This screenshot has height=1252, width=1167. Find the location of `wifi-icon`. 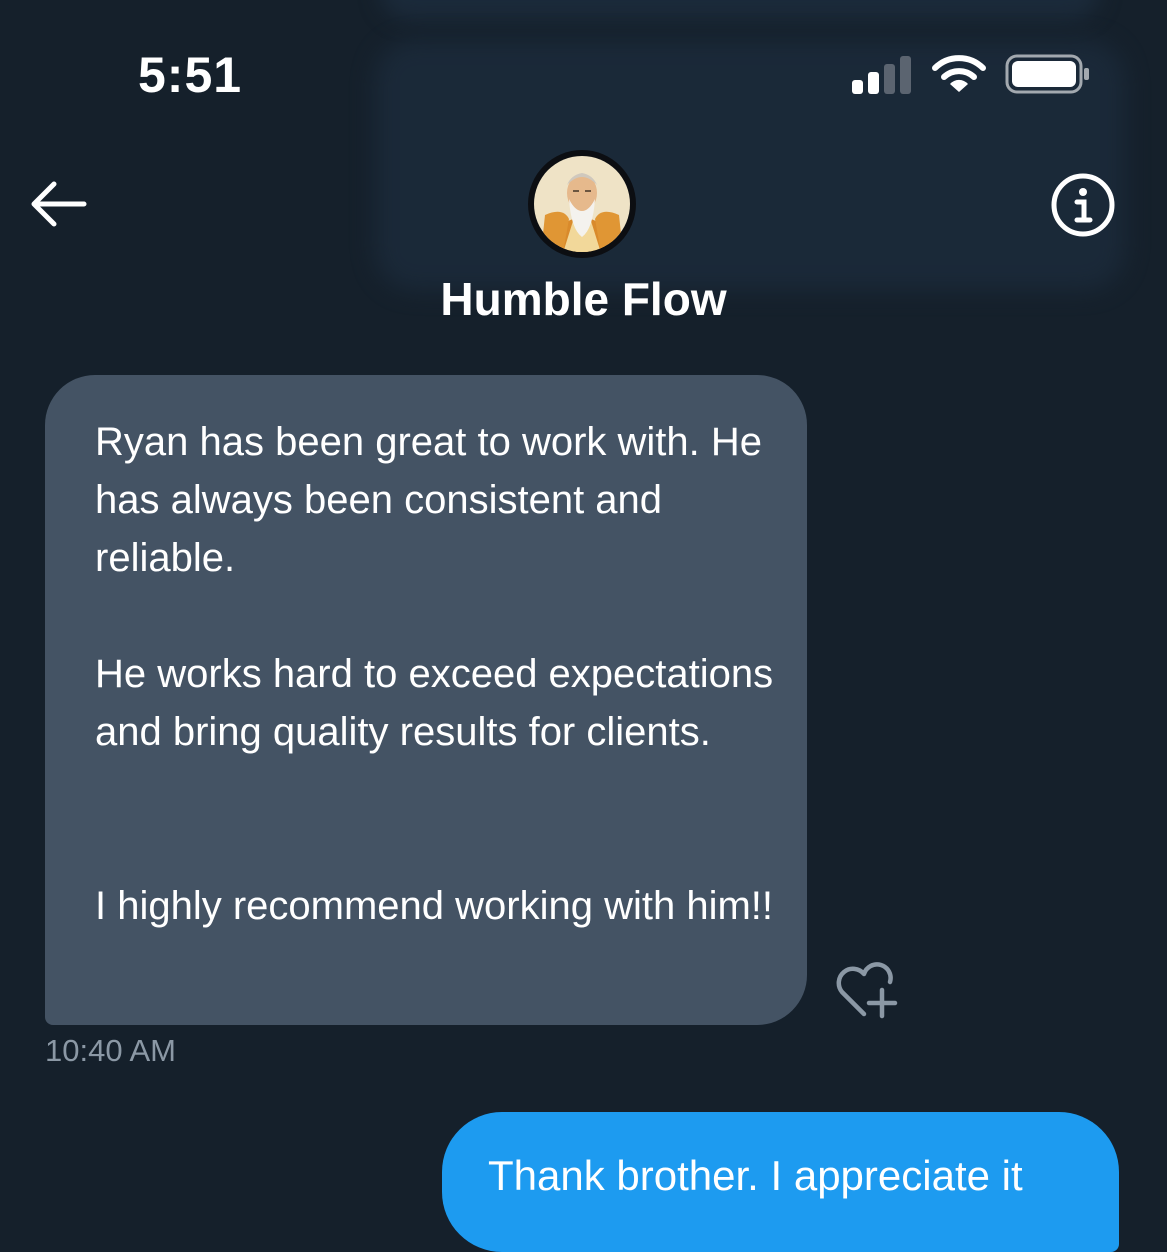

wifi-icon is located at coordinates (959, 73).